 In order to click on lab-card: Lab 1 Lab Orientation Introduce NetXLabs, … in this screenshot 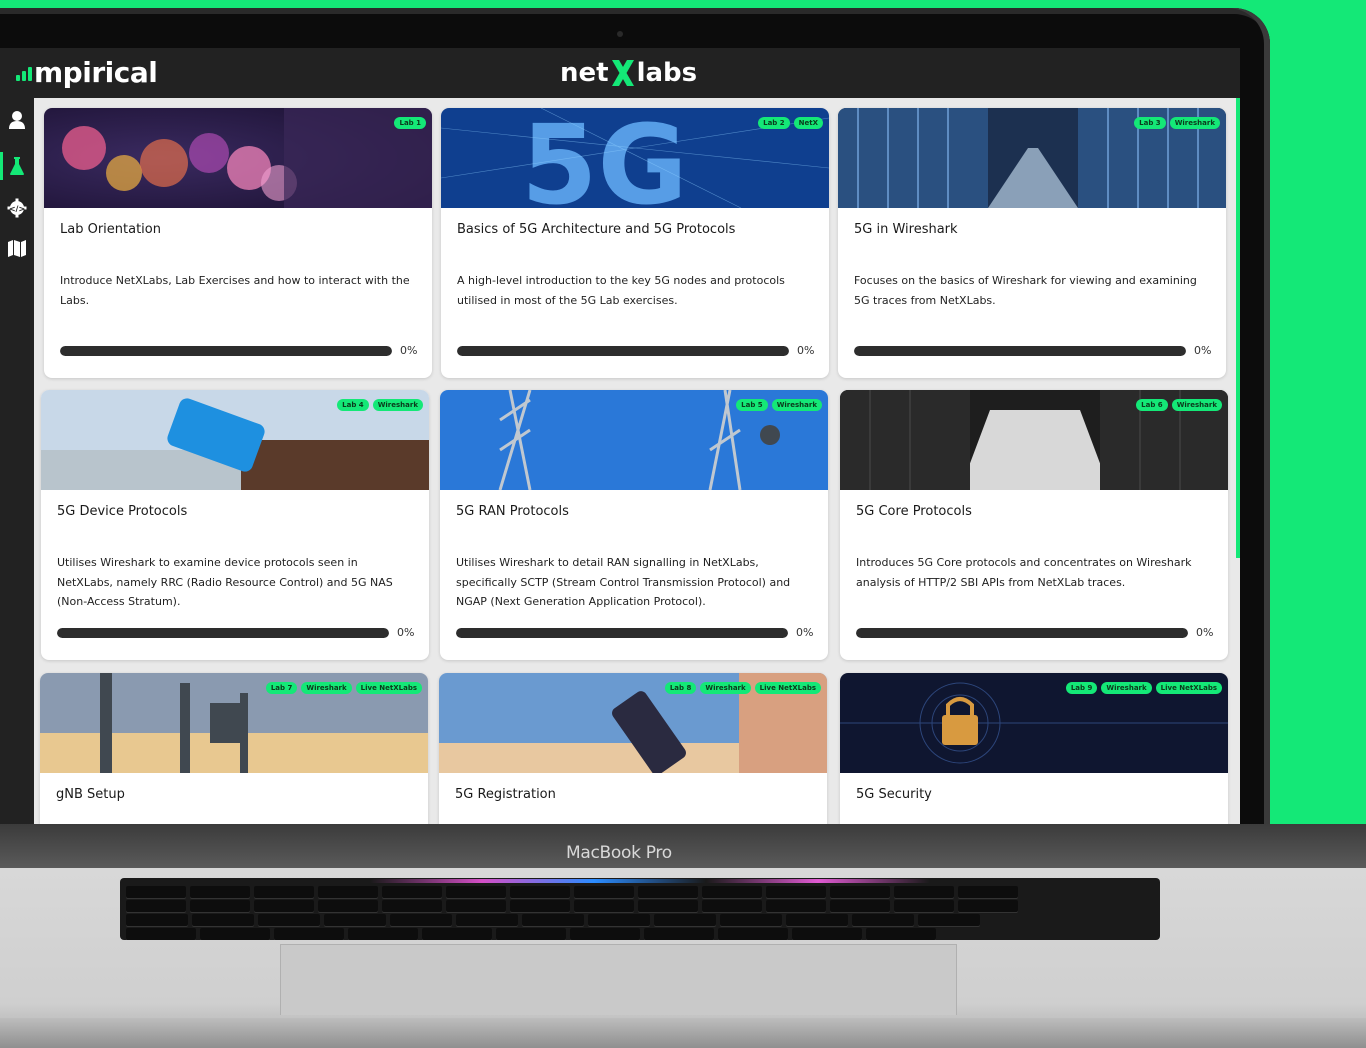, I will do `click(238, 243)`.